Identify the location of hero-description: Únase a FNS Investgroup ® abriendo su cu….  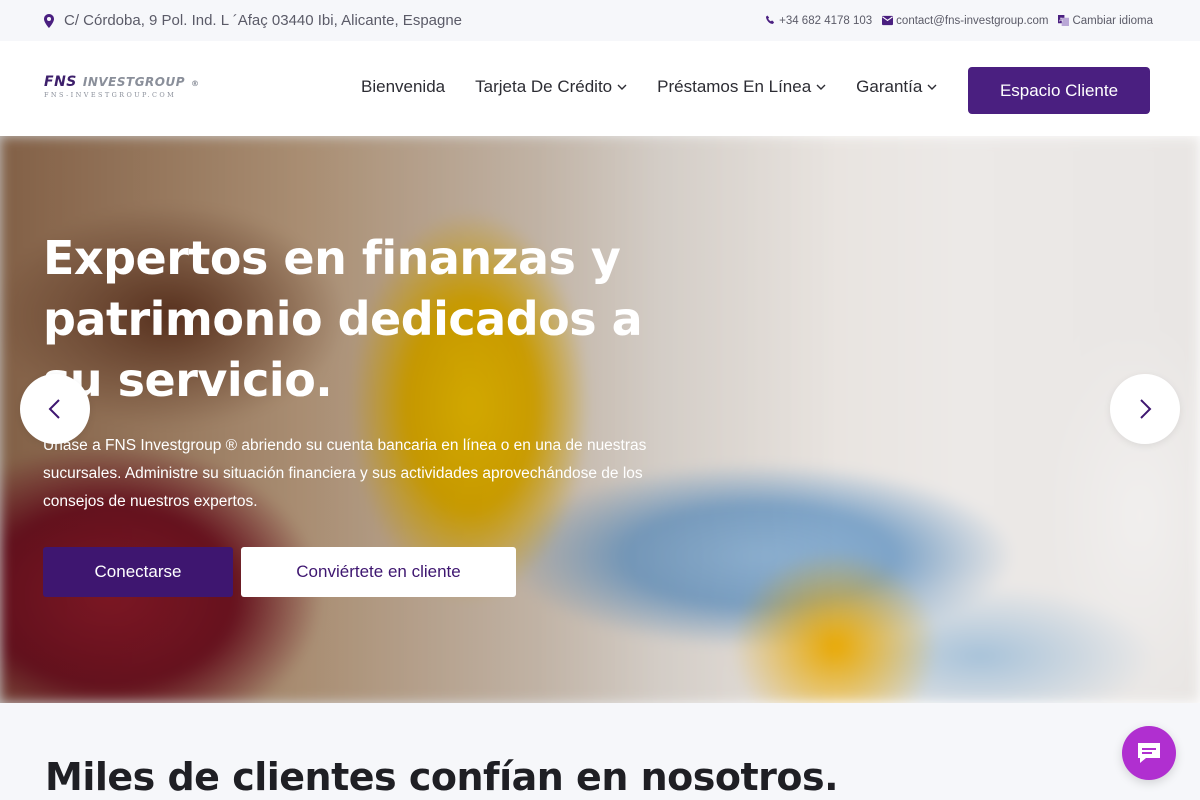
(345, 473).